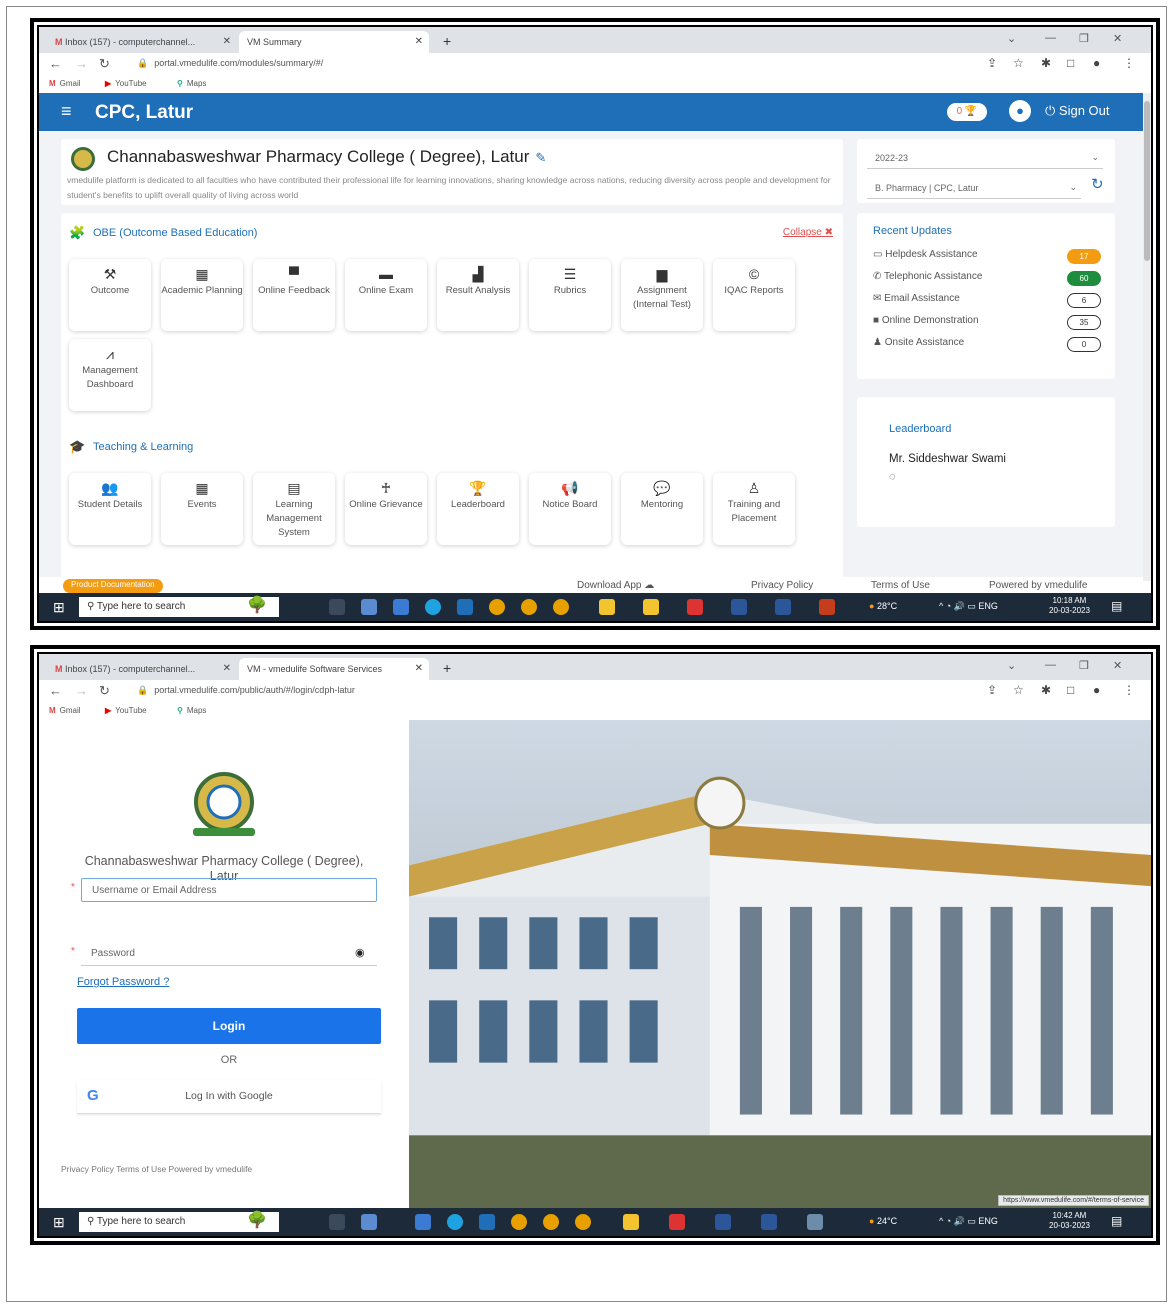 The image size is (1173, 1308). What do you see at coordinates (334, 42) in the screenshot?
I see `tab-summary: VM Summary ✕` at bounding box center [334, 42].